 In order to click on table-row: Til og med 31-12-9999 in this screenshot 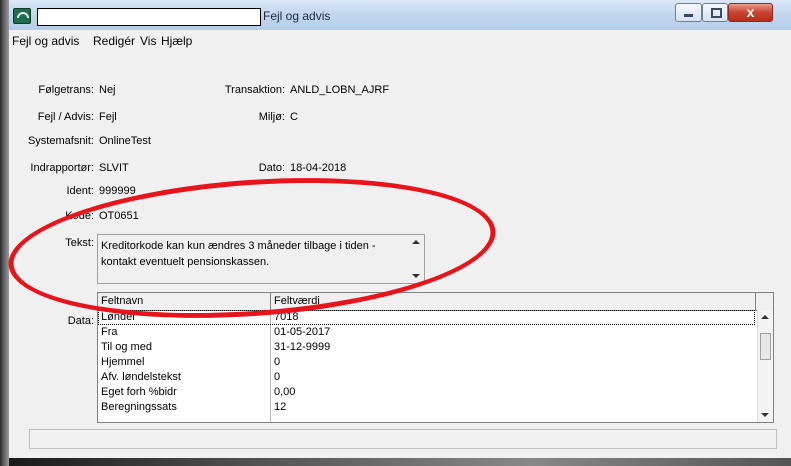, I will do `click(428, 347)`.